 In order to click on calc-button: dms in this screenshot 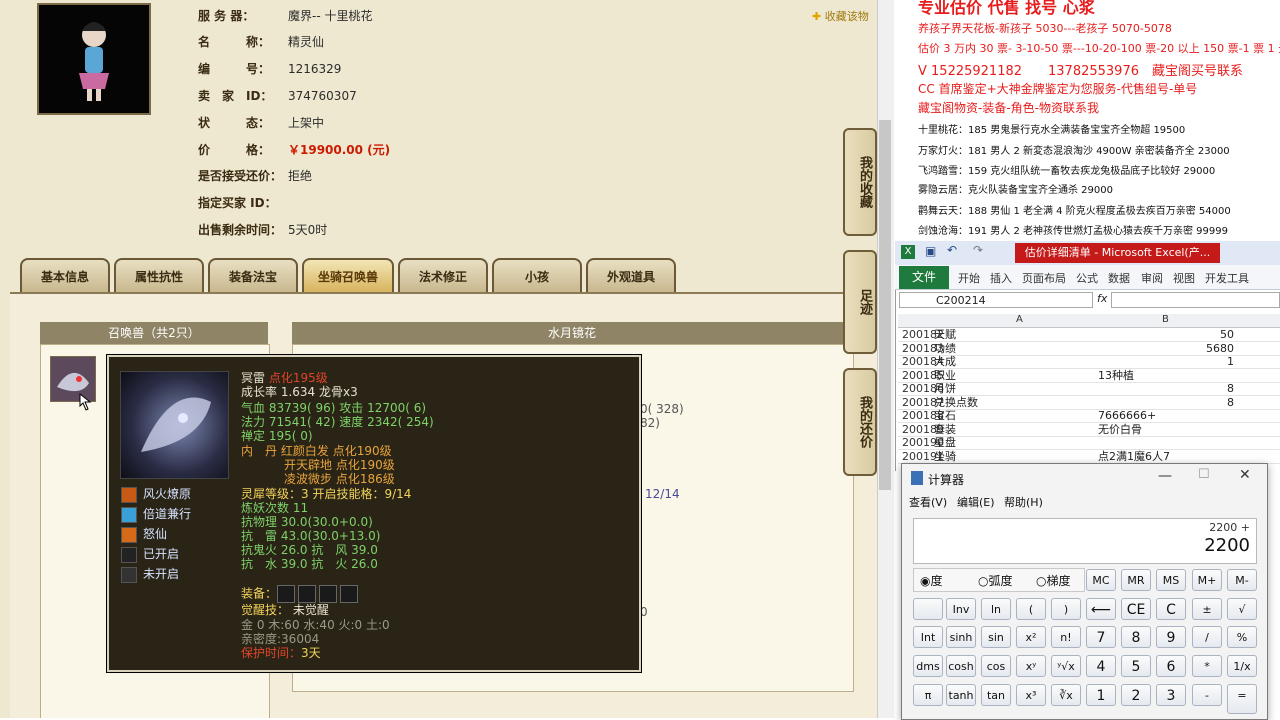, I will do `click(928, 666)`.